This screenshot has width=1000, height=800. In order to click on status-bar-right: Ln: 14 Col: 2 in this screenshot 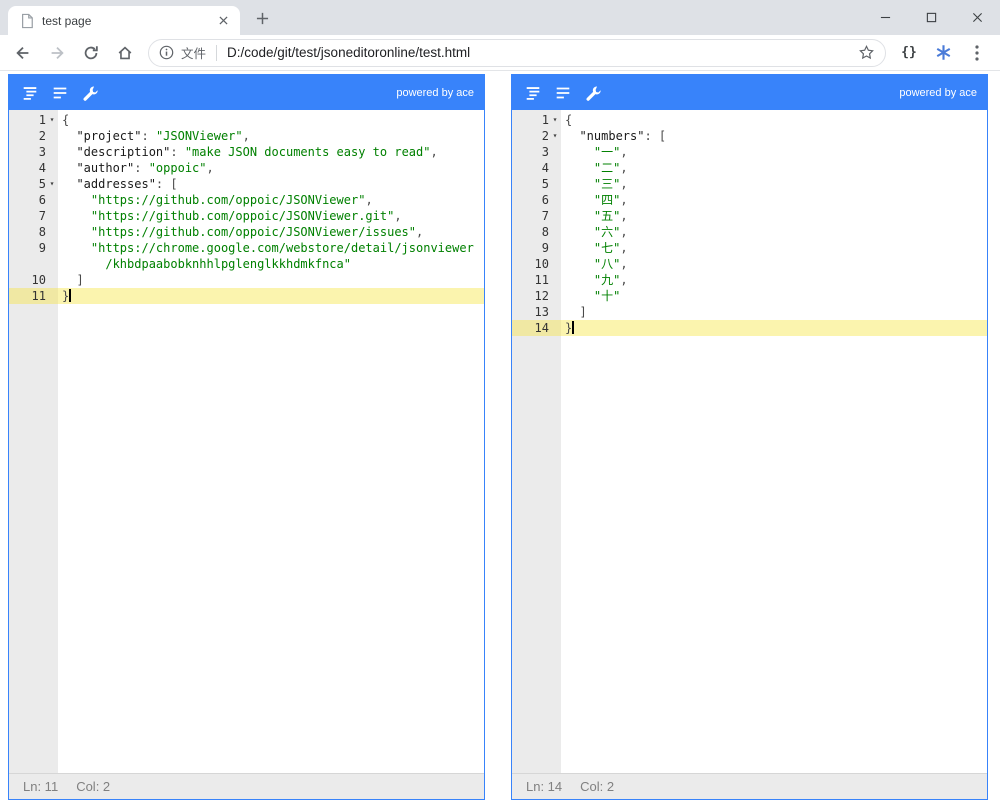, I will do `click(749, 786)`.